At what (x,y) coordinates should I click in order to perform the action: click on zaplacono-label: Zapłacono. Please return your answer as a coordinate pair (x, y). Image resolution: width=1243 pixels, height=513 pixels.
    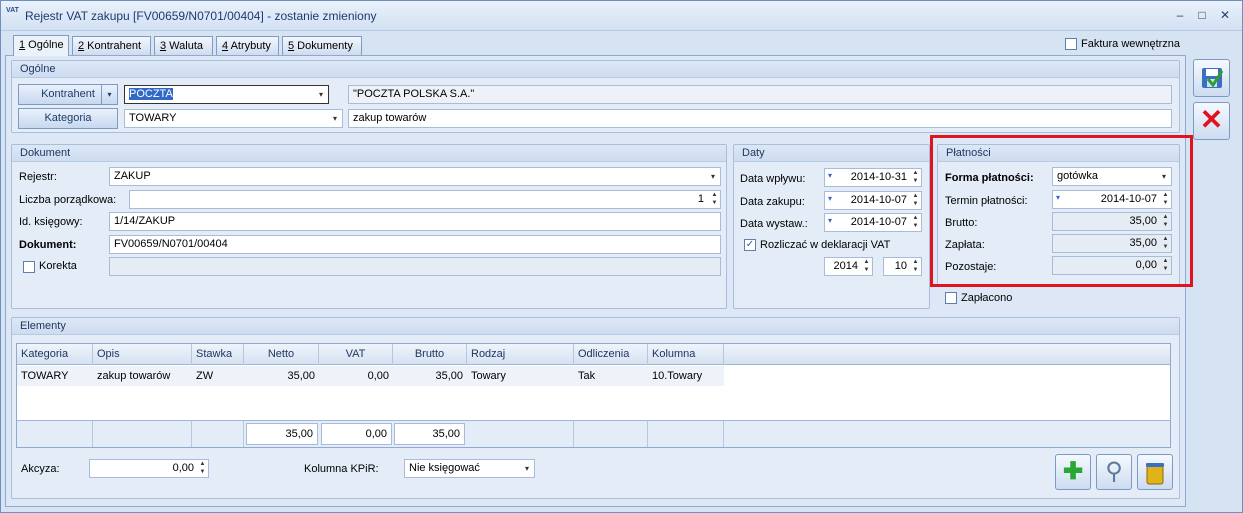
    Looking at the image, I should click on (987, 298).